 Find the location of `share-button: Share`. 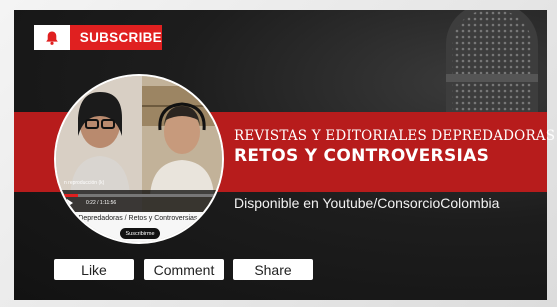

share-button: Share is located at coordinates (273, 269).